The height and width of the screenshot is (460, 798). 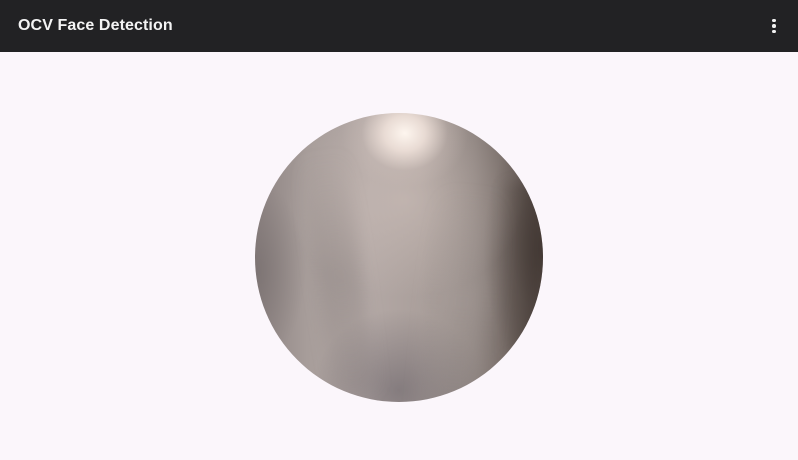 I want to click on app-bar: OCV Face Detection, so click(x=399, y=26).